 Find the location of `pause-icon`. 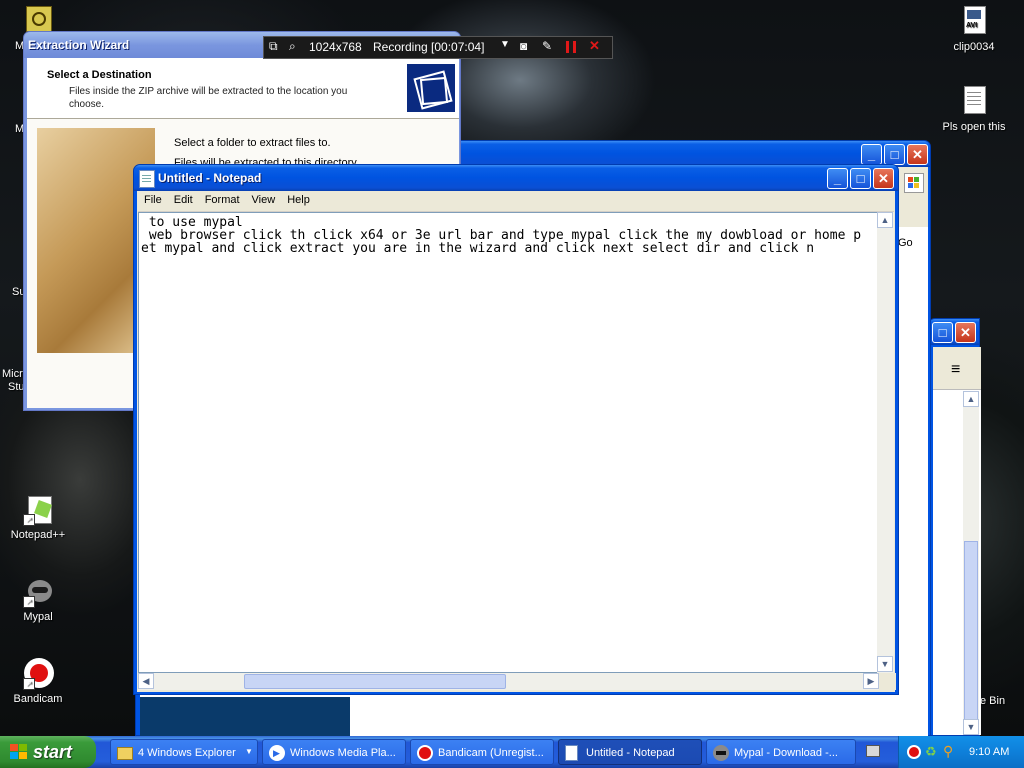

pause-icon is located at coordinates (571, 47).